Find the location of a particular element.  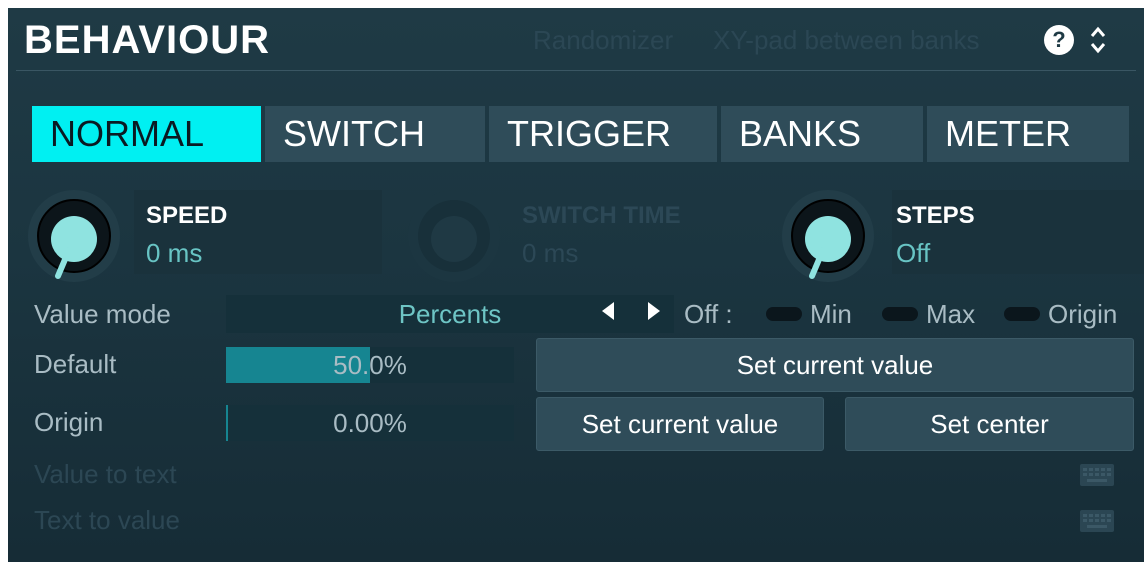

origin-set-current-value-button: Set current value is located at coordinates (680, 424).